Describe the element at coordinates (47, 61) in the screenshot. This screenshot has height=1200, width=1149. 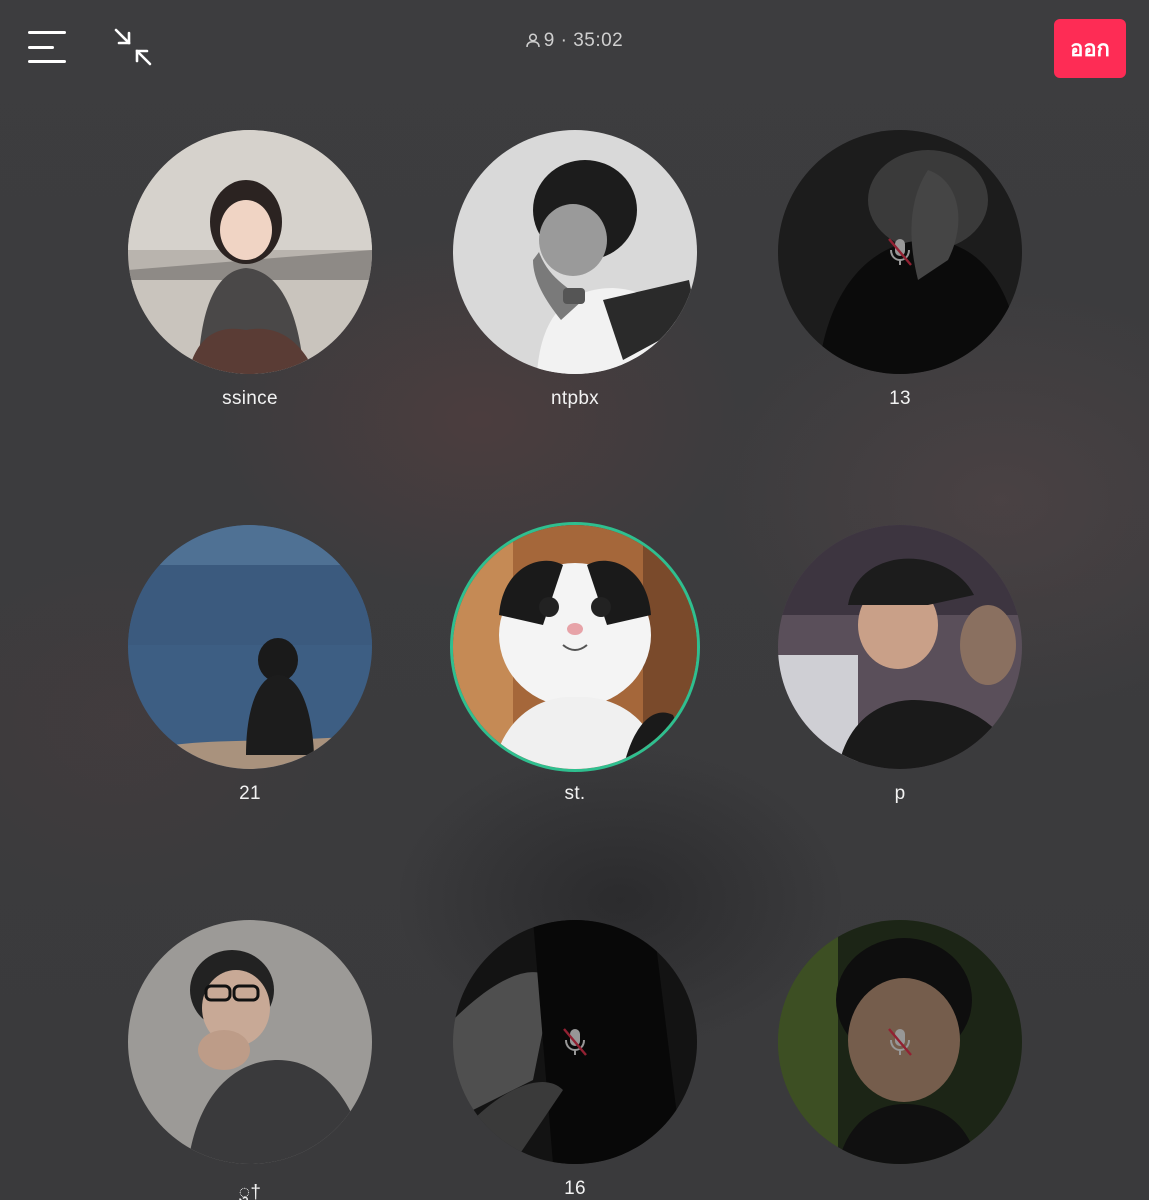
I see `menu-line` at that location.